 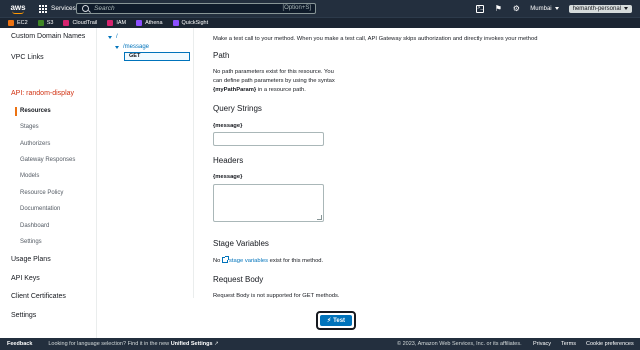 I want to click on sidebar-item-api-settings: Settings, so click(x=31, y=242).